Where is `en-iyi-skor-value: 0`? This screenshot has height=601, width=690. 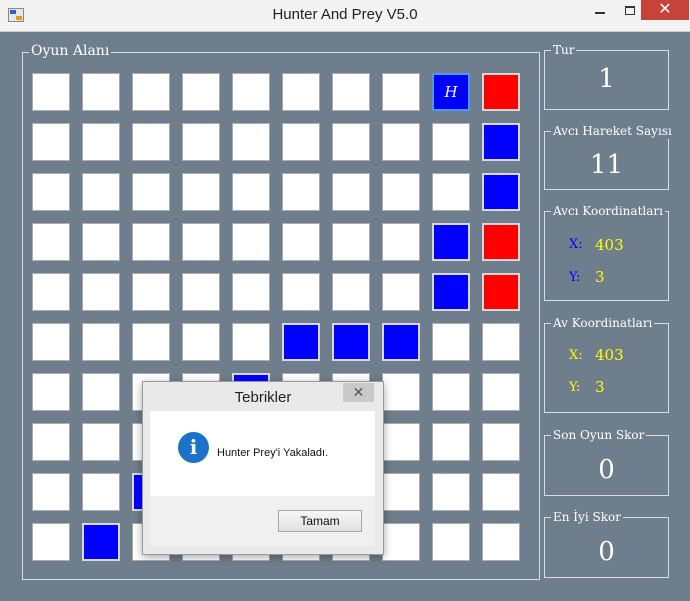 en-iyi-skor-value: 0 is located at coordinates (606, 552).